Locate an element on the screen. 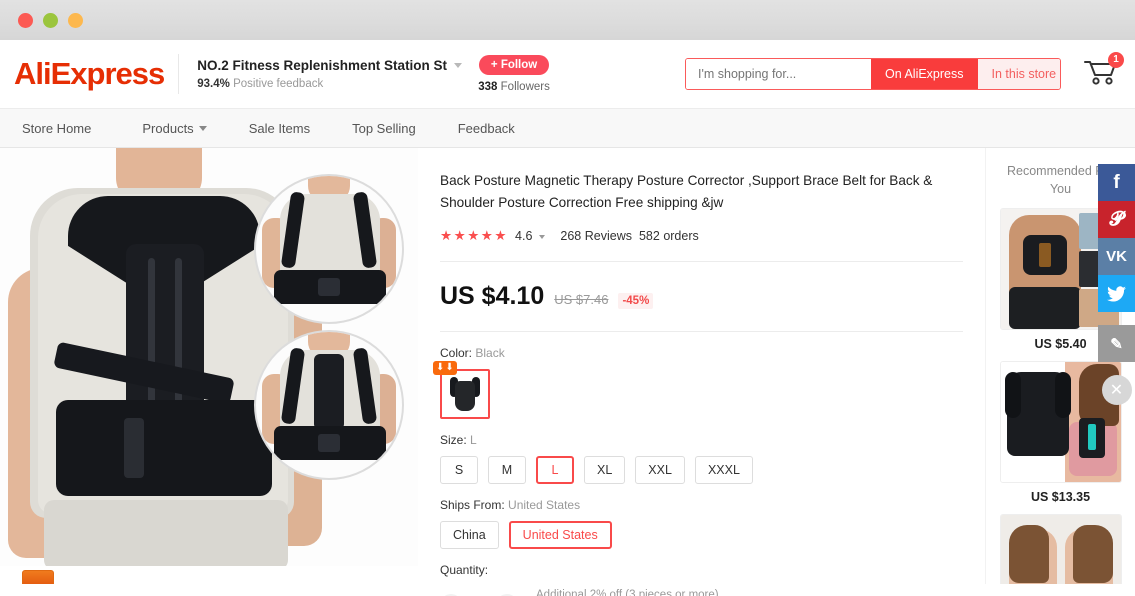 This screenshot has height=596, width=1135. rec3-hair-left is located at coordinates (1028, 554).